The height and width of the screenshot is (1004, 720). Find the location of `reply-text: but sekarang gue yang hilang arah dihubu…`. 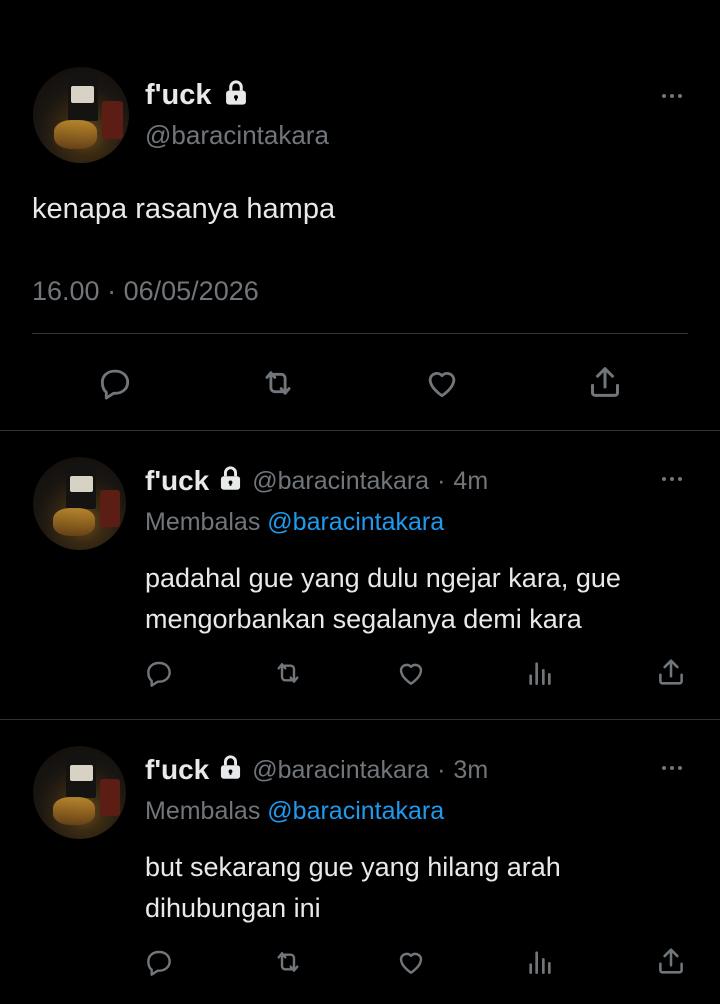

reply-text: but sekarang gue yang hilang arah dihubu… is located at coordinates (353, 888).